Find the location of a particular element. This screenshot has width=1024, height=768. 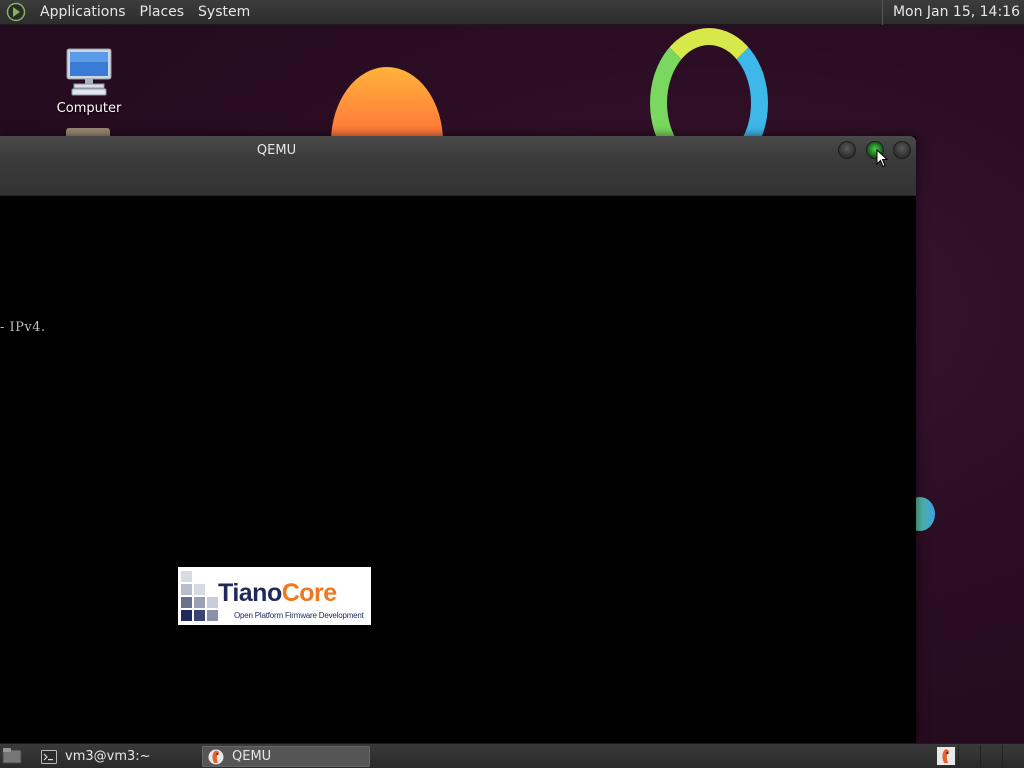

tianocore-name-part2: Core is located at coordinates (309, 593).